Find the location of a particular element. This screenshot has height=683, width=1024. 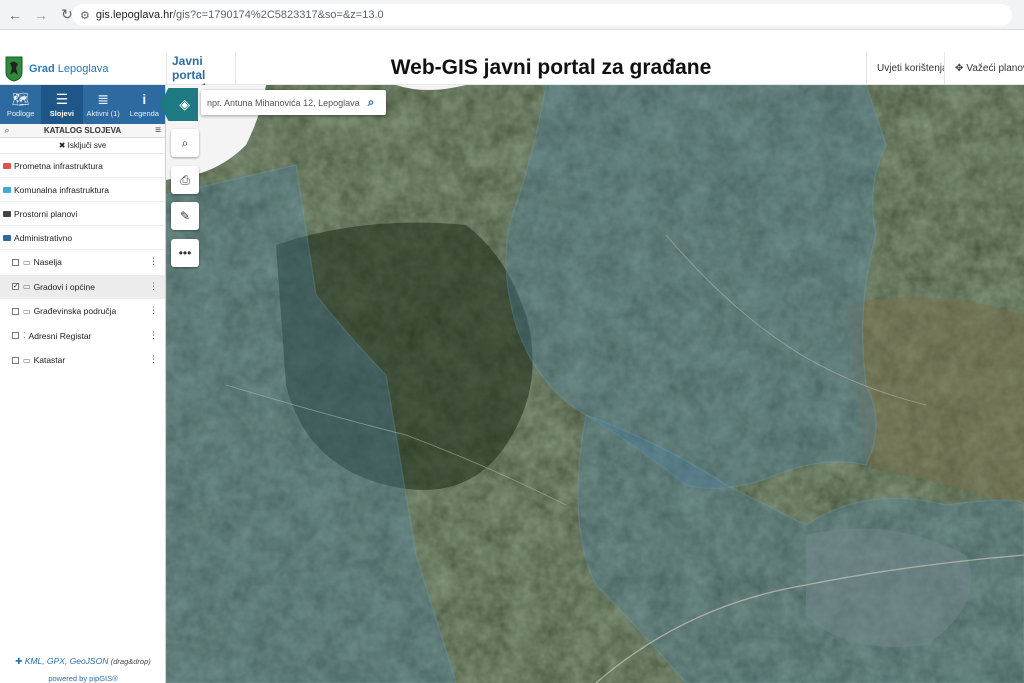

group-prostorni: Prostorni planovi is located at coordinates (82, 214).